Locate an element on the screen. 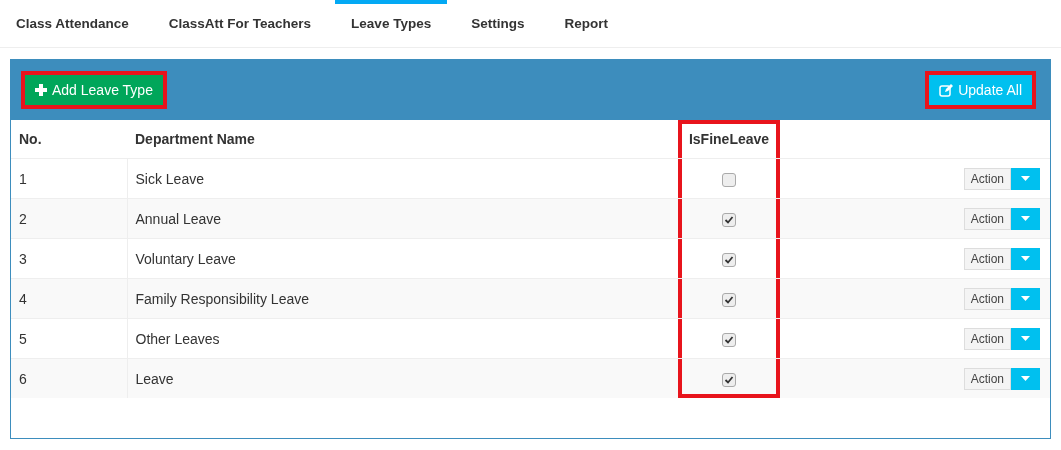 Image resolution: width=1061 pixels, height=450 pixels. column-header: Department Name is located at coordinates (402, 139).